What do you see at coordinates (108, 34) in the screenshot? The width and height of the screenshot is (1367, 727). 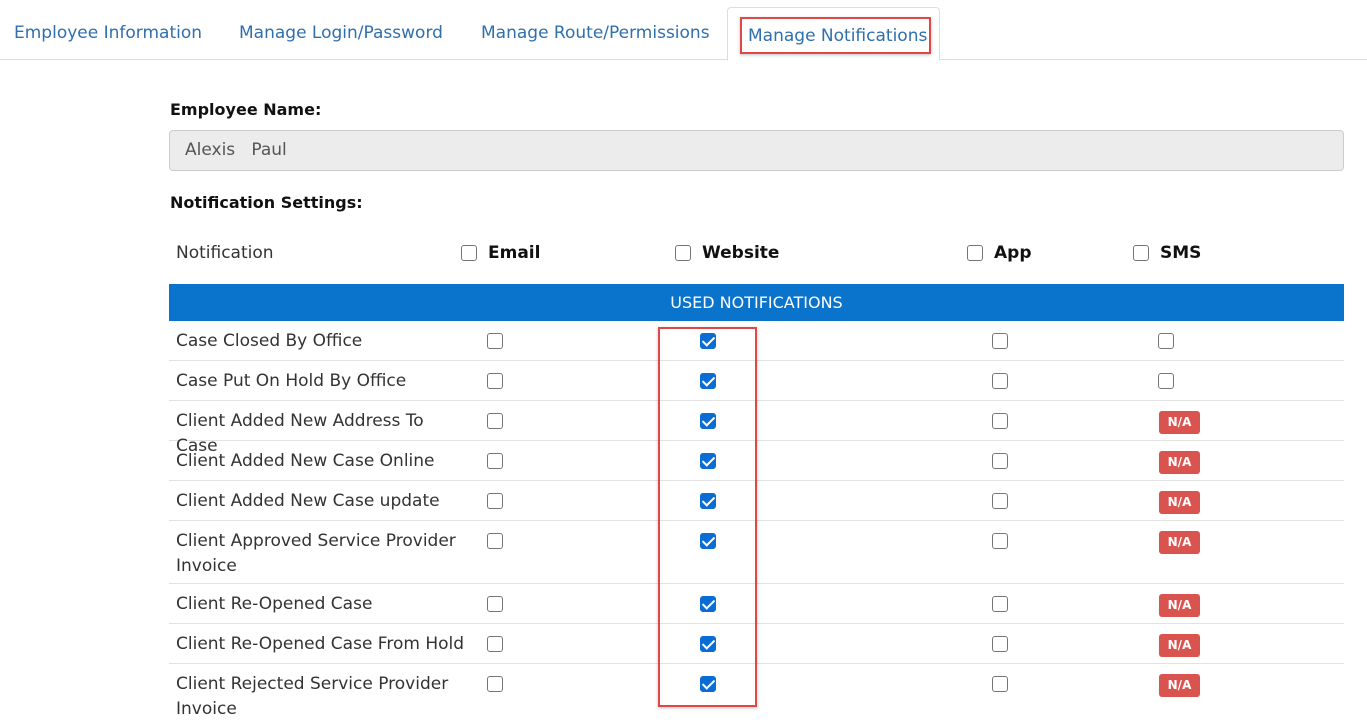 I see `tab-employee-information: Employee Information` at bounding box center [108, 34].